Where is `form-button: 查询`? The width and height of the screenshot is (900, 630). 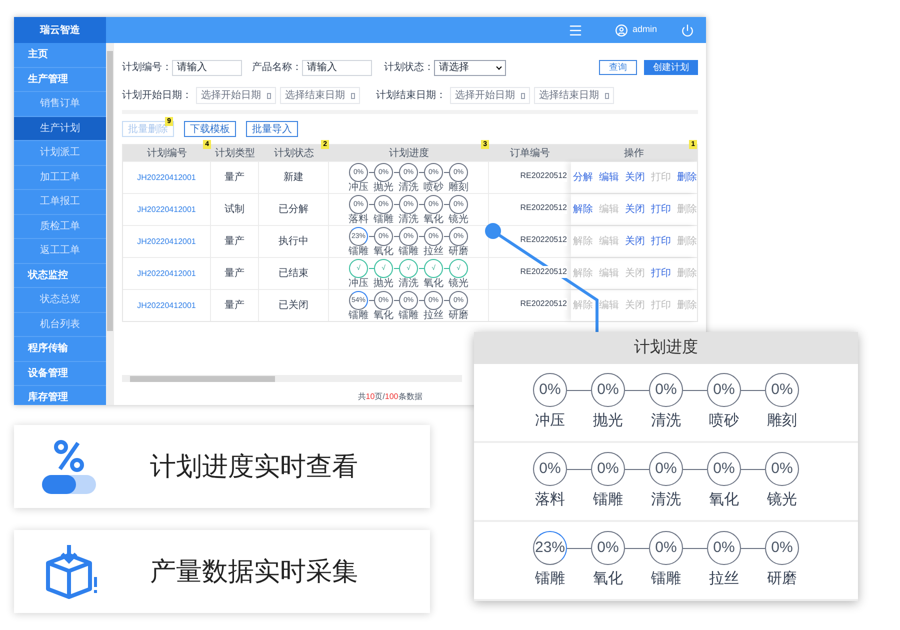
form-button: 查询 is located at coordinates (618, 67).